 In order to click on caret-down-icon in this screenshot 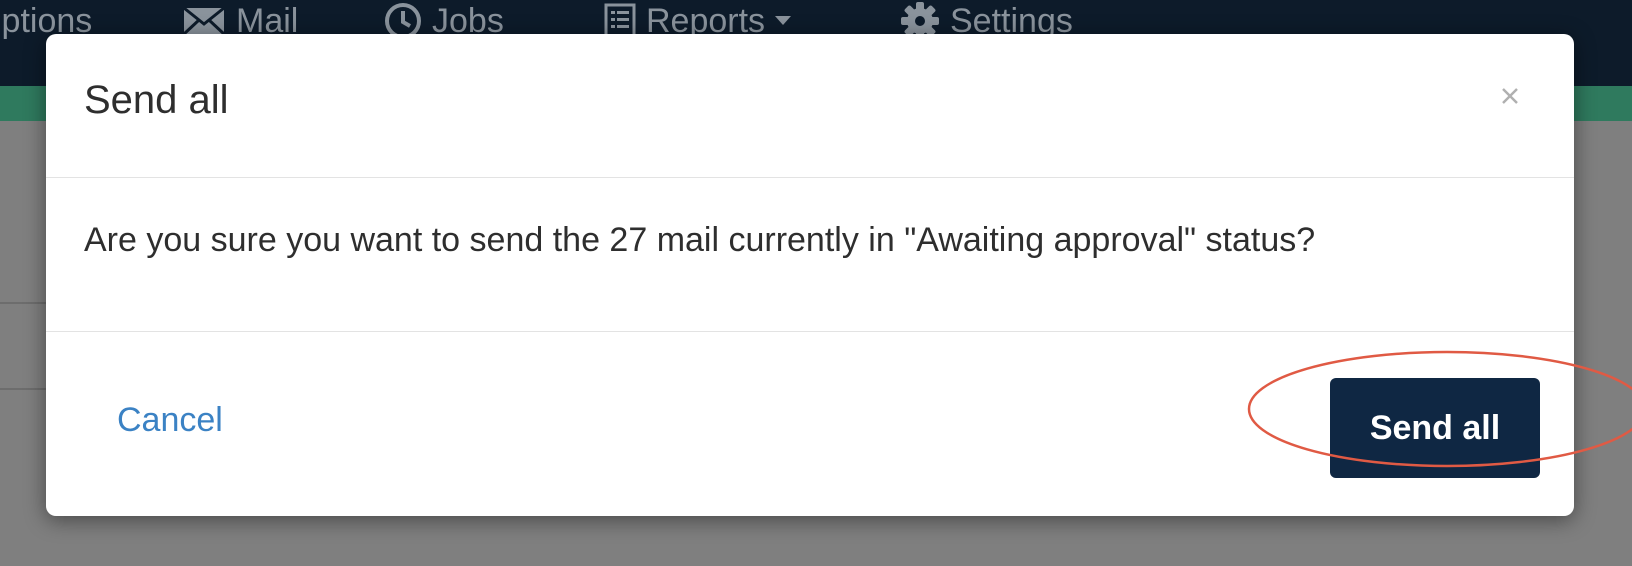, I will do `click(783, 21)`.